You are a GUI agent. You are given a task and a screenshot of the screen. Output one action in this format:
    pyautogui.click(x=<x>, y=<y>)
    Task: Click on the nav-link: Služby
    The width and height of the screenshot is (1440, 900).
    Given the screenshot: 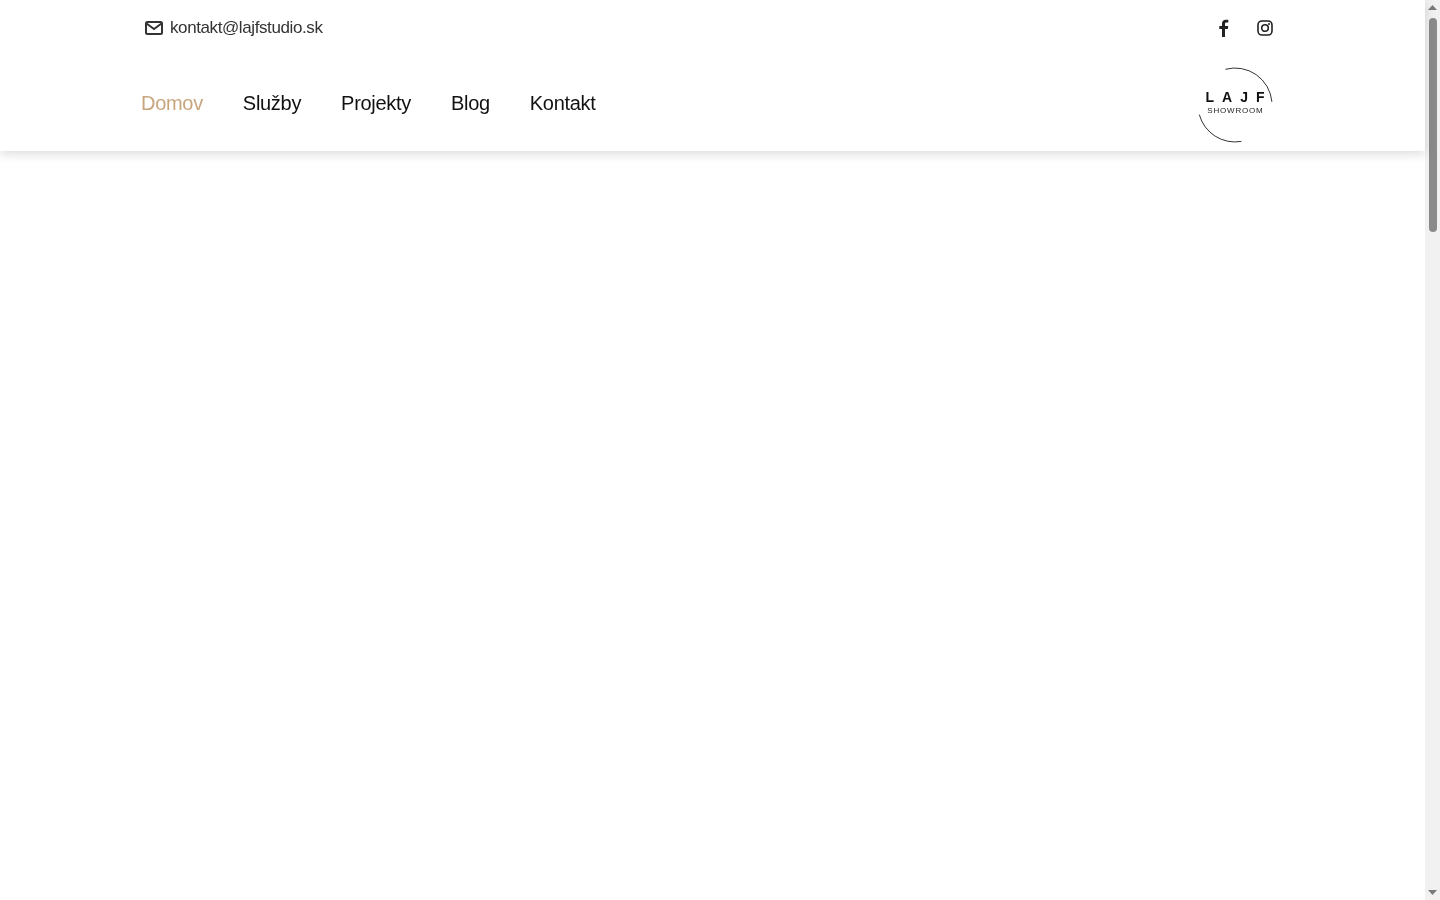 What is the action you would take?
    pyautogui.click(x=272, y=103)
    